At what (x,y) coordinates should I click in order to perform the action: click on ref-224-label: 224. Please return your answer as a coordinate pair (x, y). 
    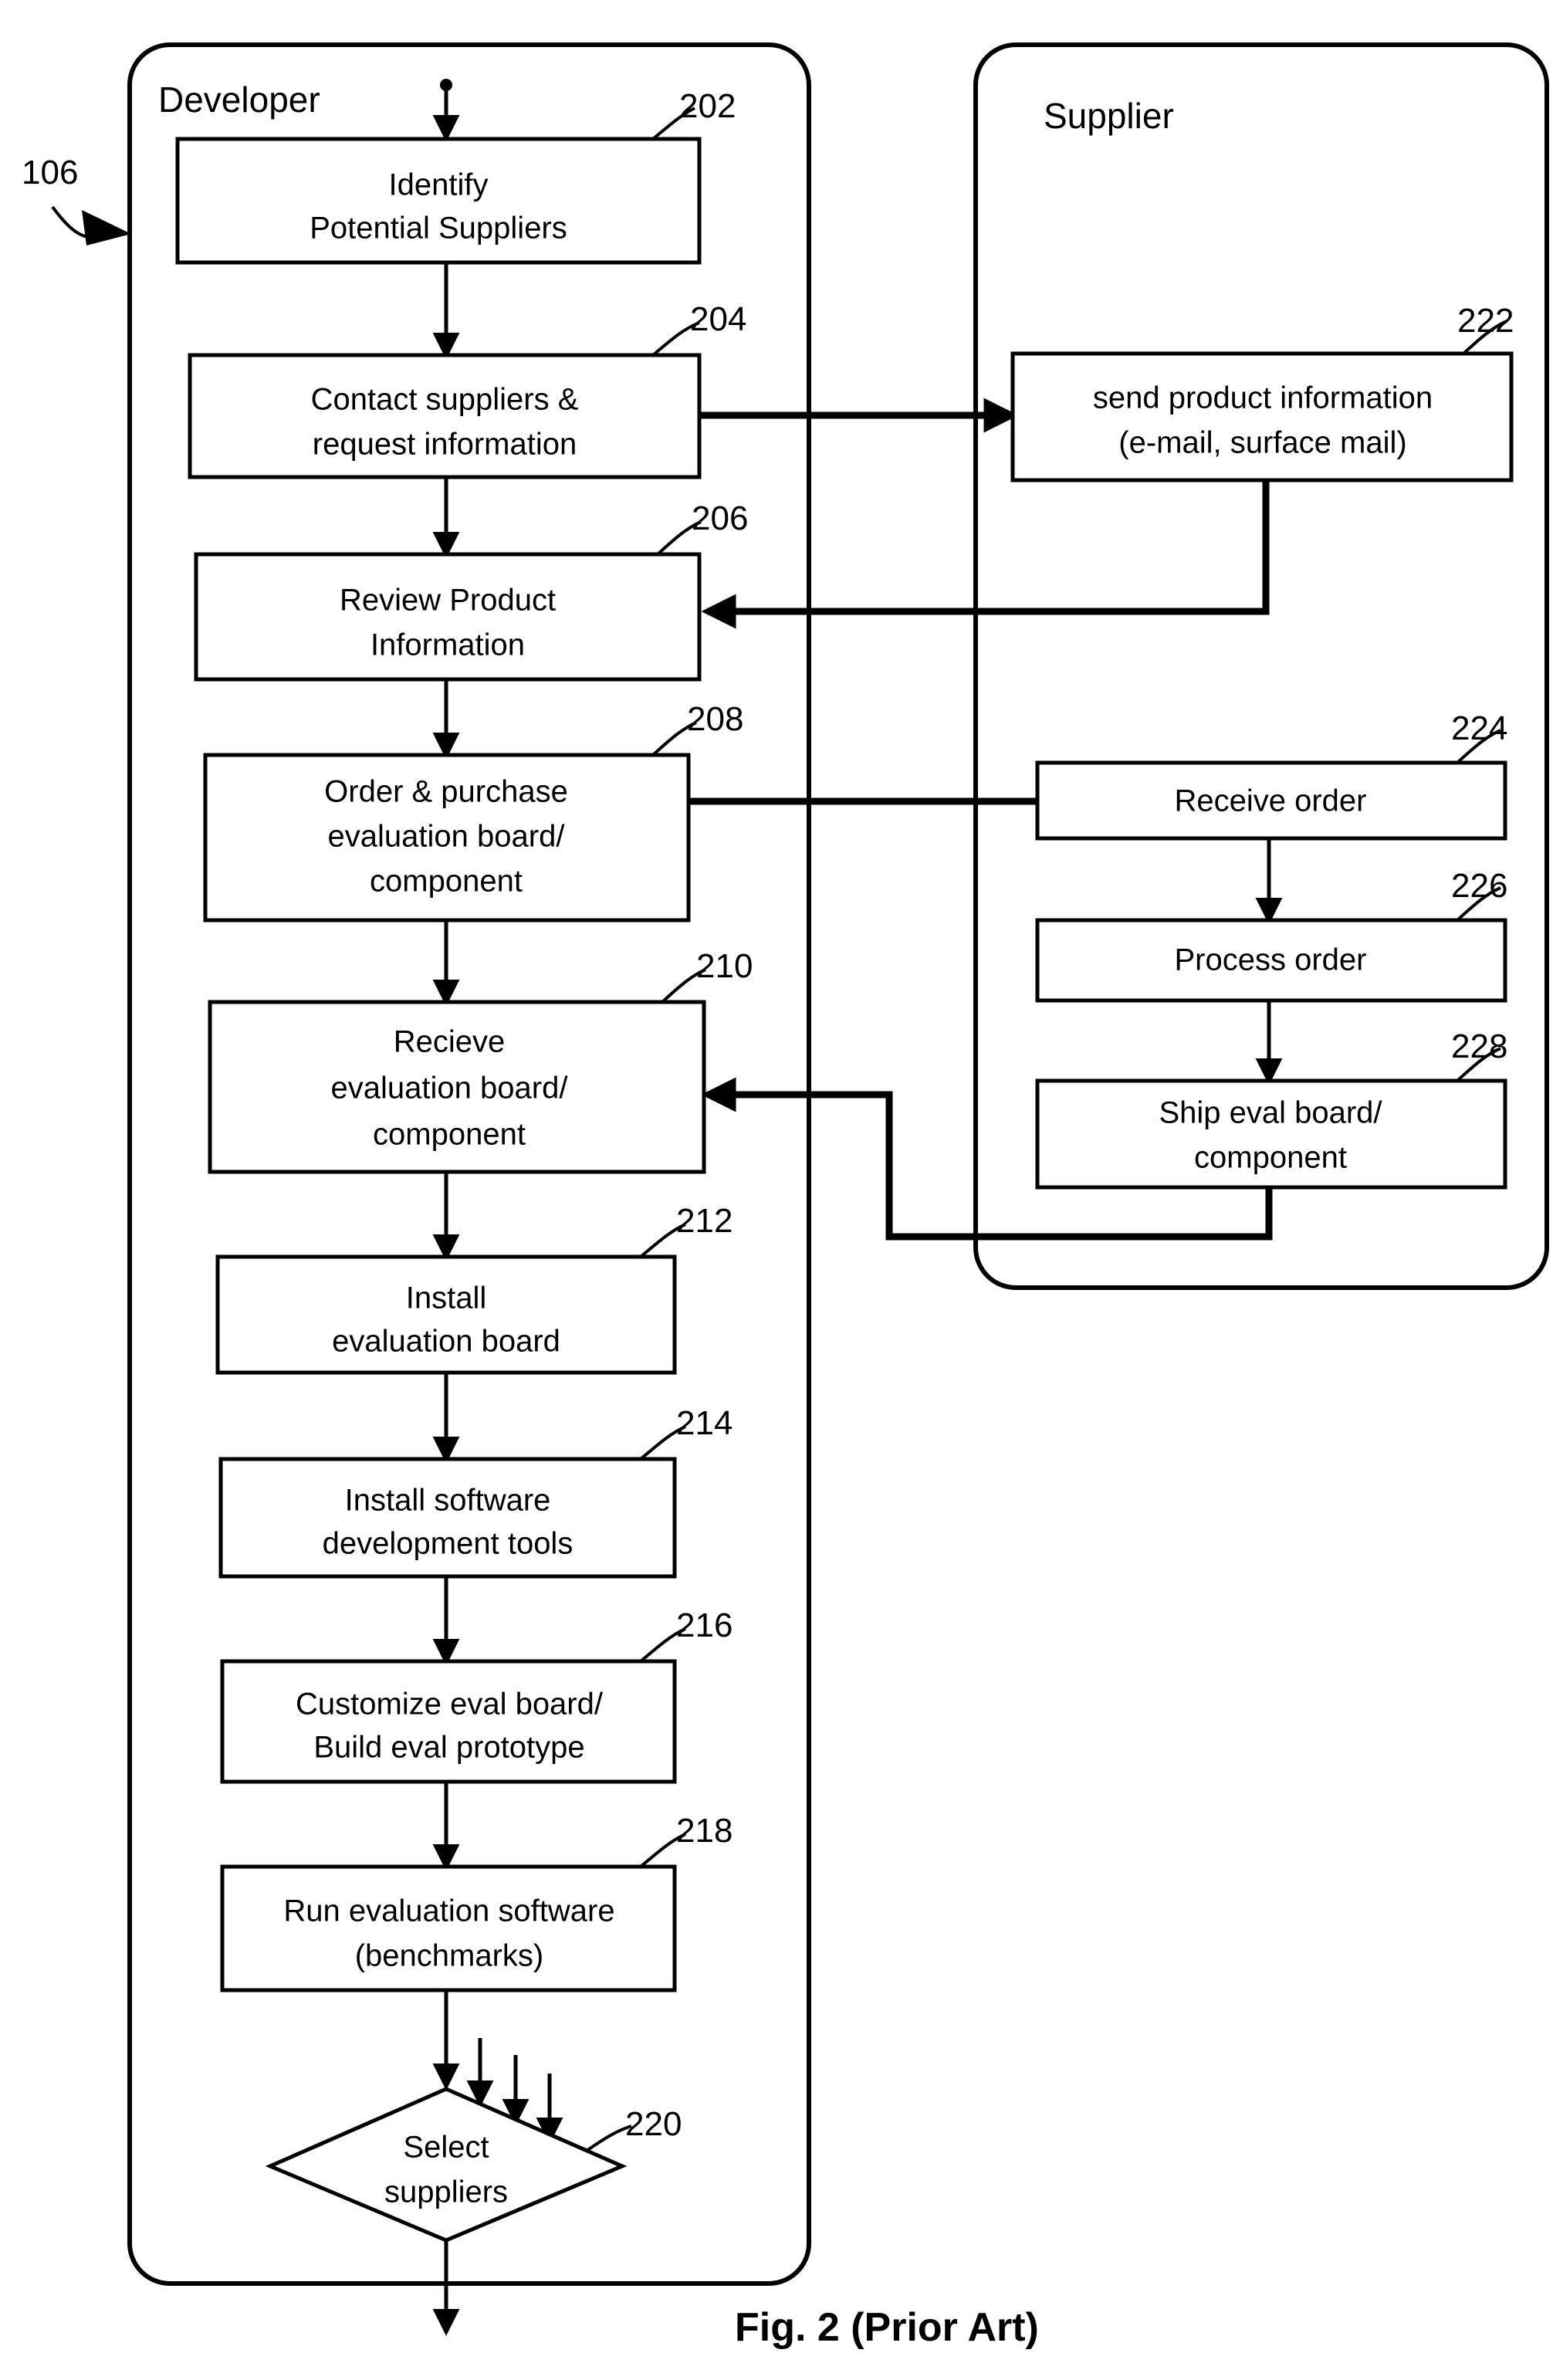
    Looking at the image, I should click on (1479, 728).